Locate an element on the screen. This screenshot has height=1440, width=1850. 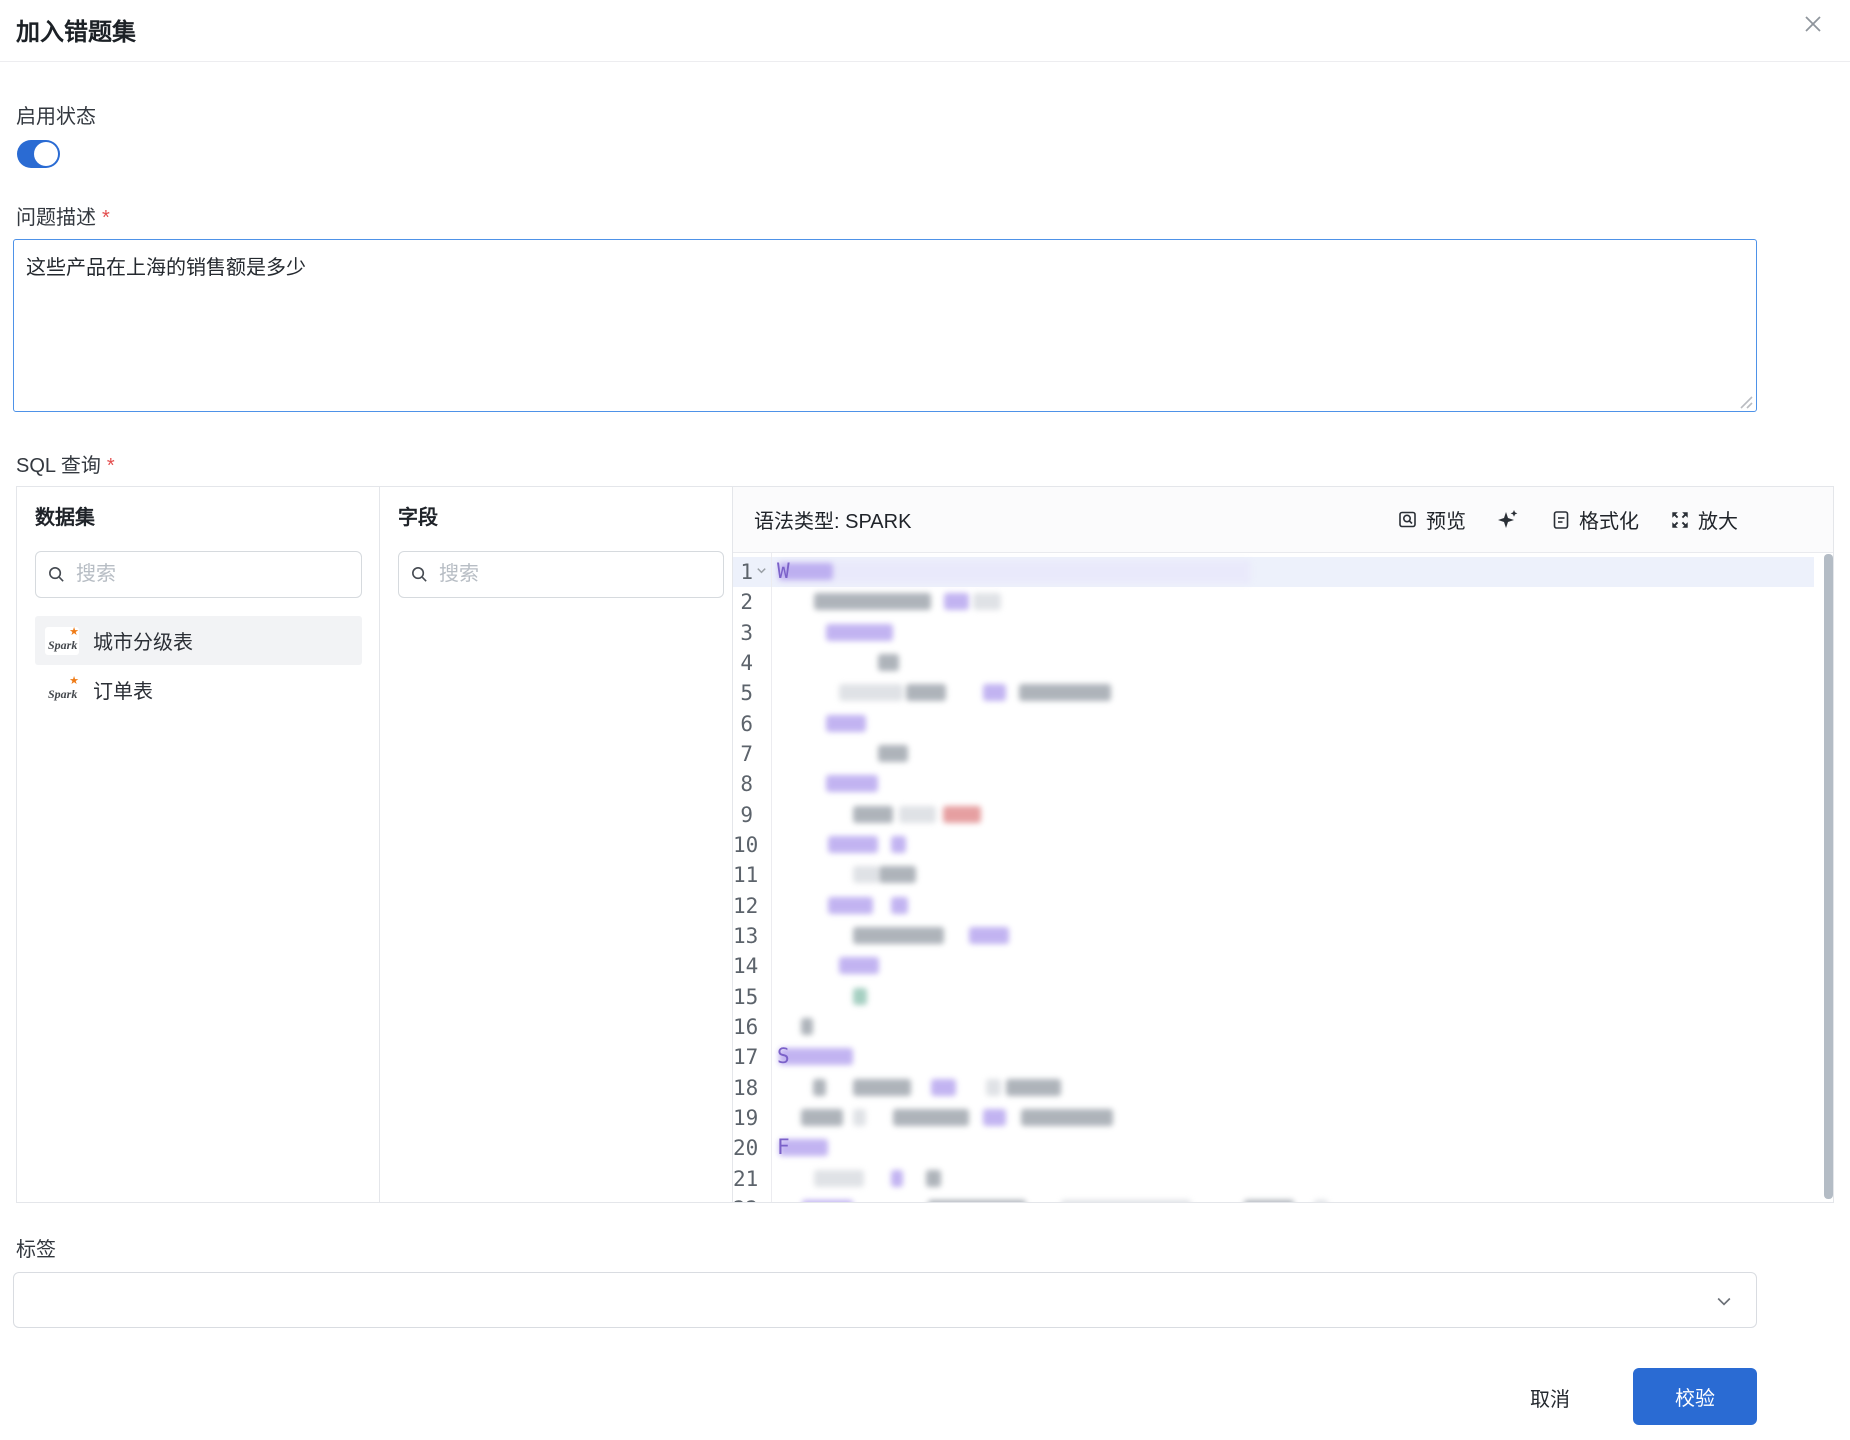
ai-assist-button is located at coordinates (1508, 520).